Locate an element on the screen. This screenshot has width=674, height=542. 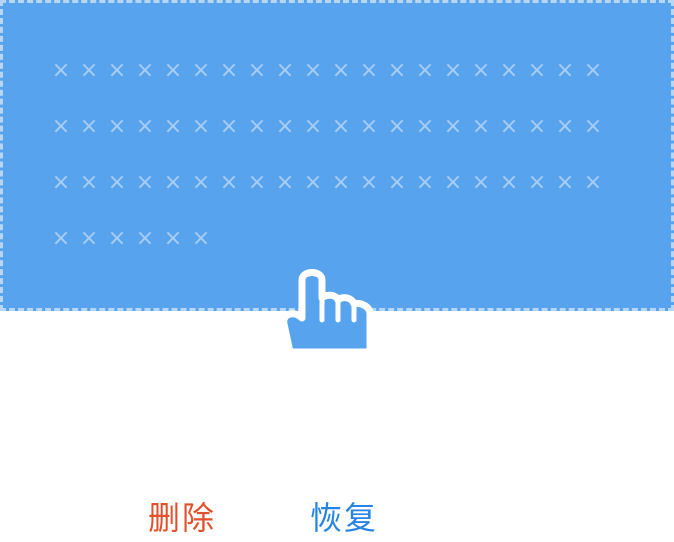
restore-button: 恢复 is located at coordinates (344, 518).